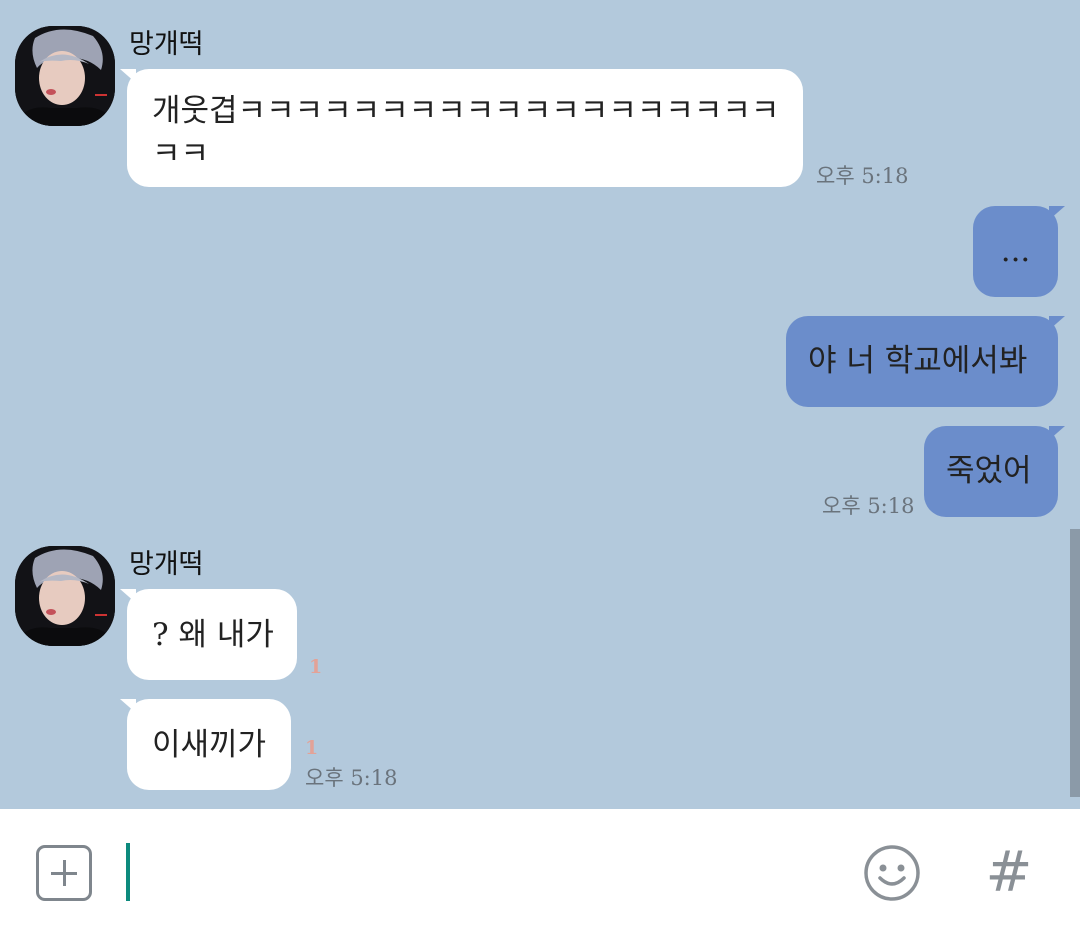  Describe the element at coordinates (181, 154) in the screenshot. I see `message-text: ㅋㅋ` at that location.